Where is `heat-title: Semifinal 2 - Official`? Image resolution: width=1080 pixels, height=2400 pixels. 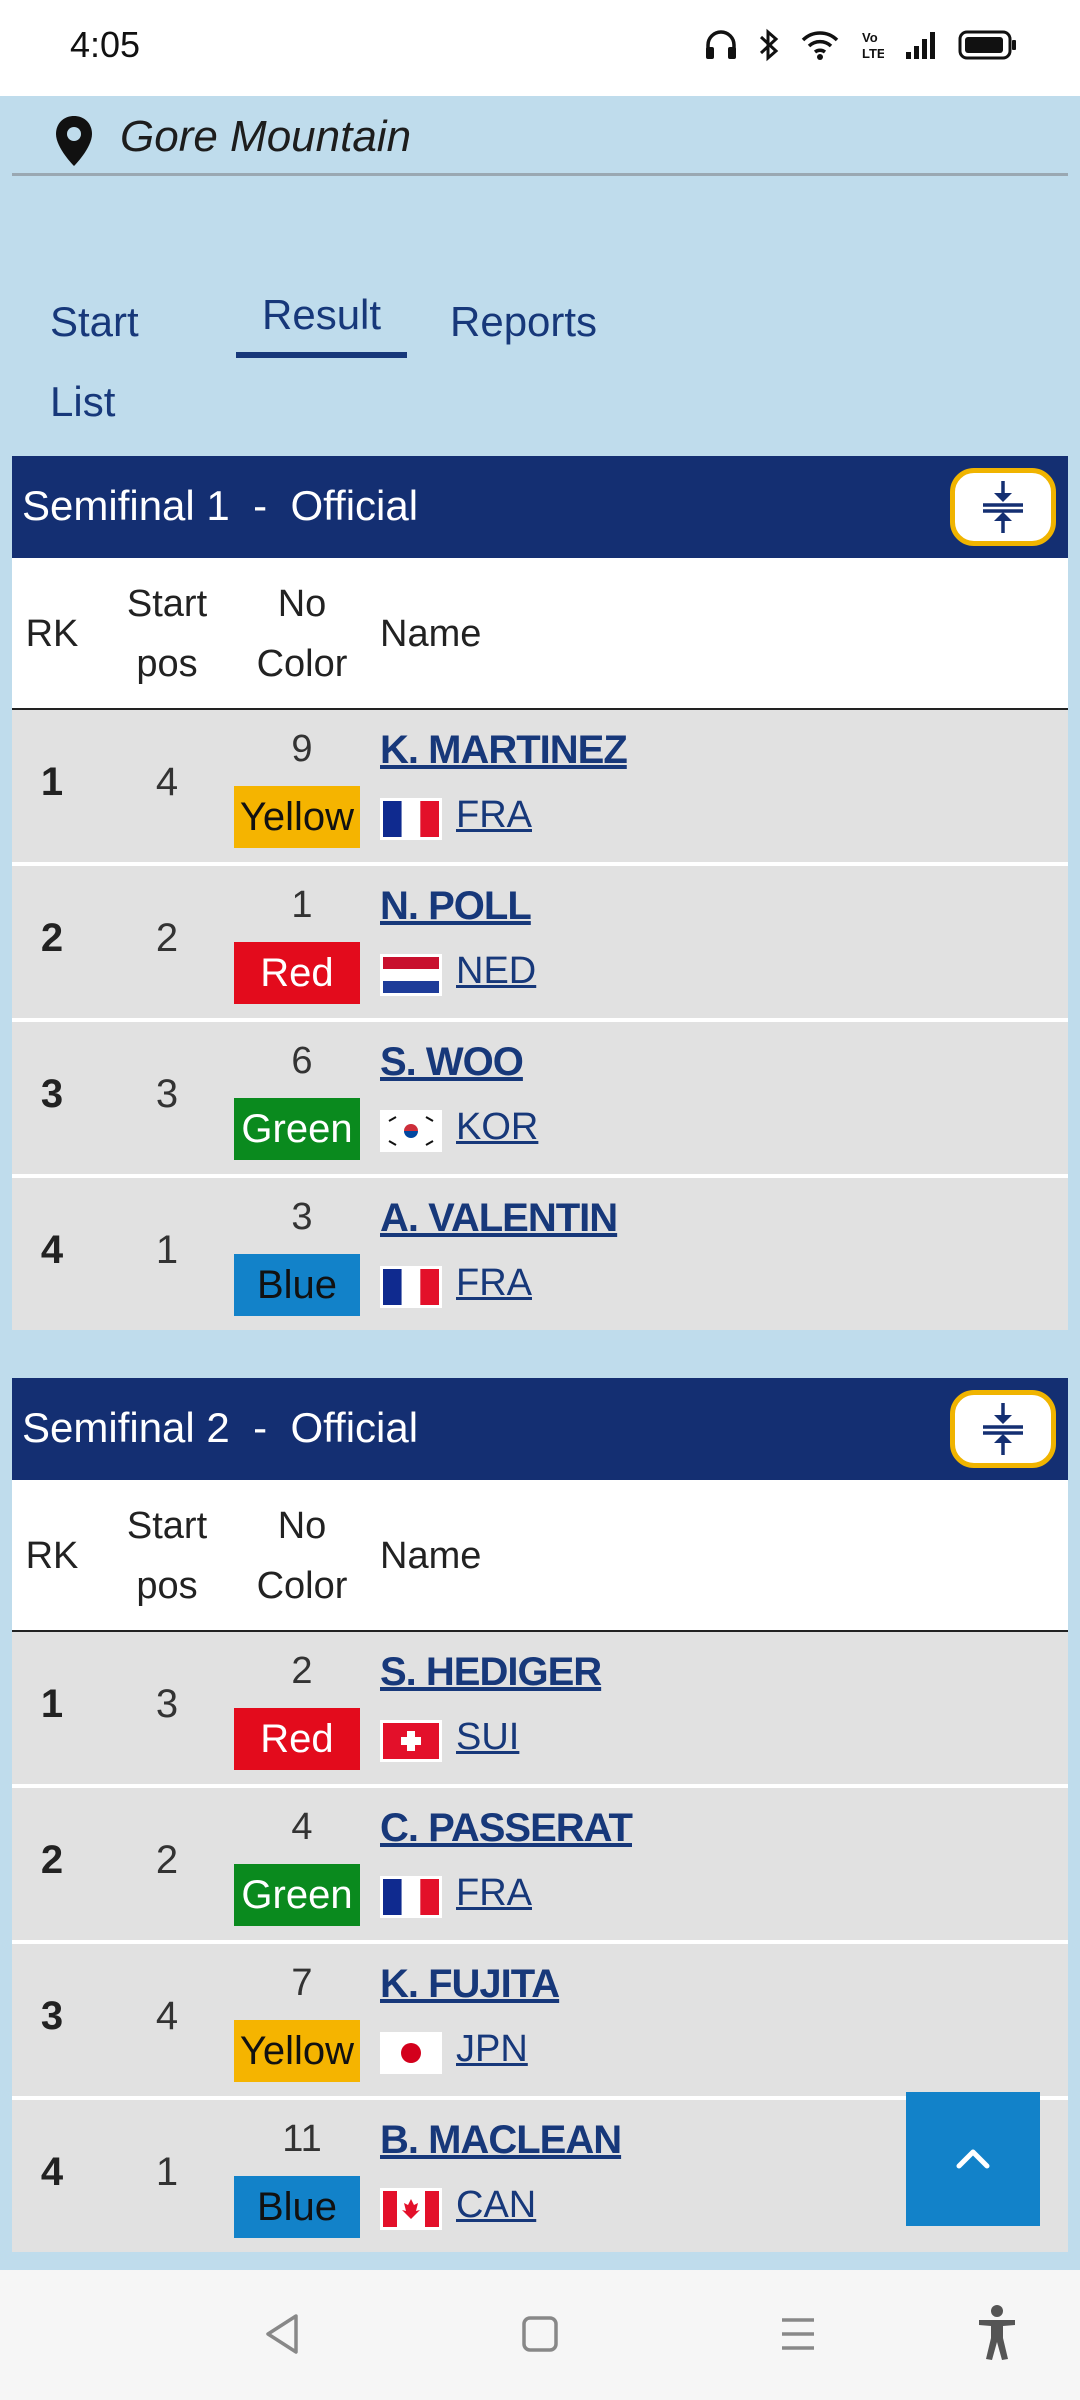 heat-title: Semifinal 2 - Official is located at coordinates (220, 1427).